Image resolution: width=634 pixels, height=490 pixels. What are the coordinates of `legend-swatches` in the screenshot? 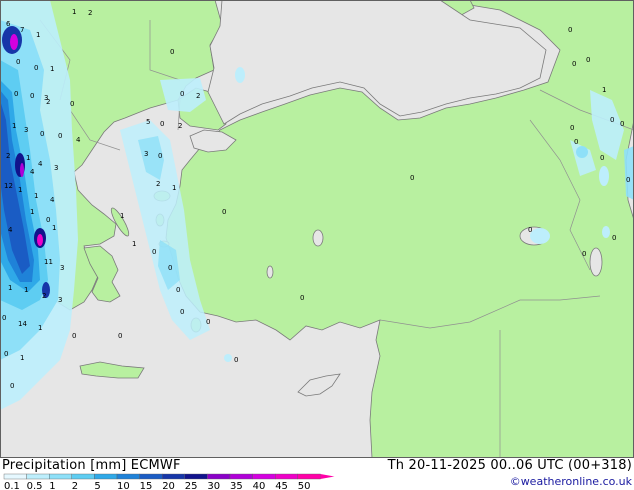 It's located at (169, 476).